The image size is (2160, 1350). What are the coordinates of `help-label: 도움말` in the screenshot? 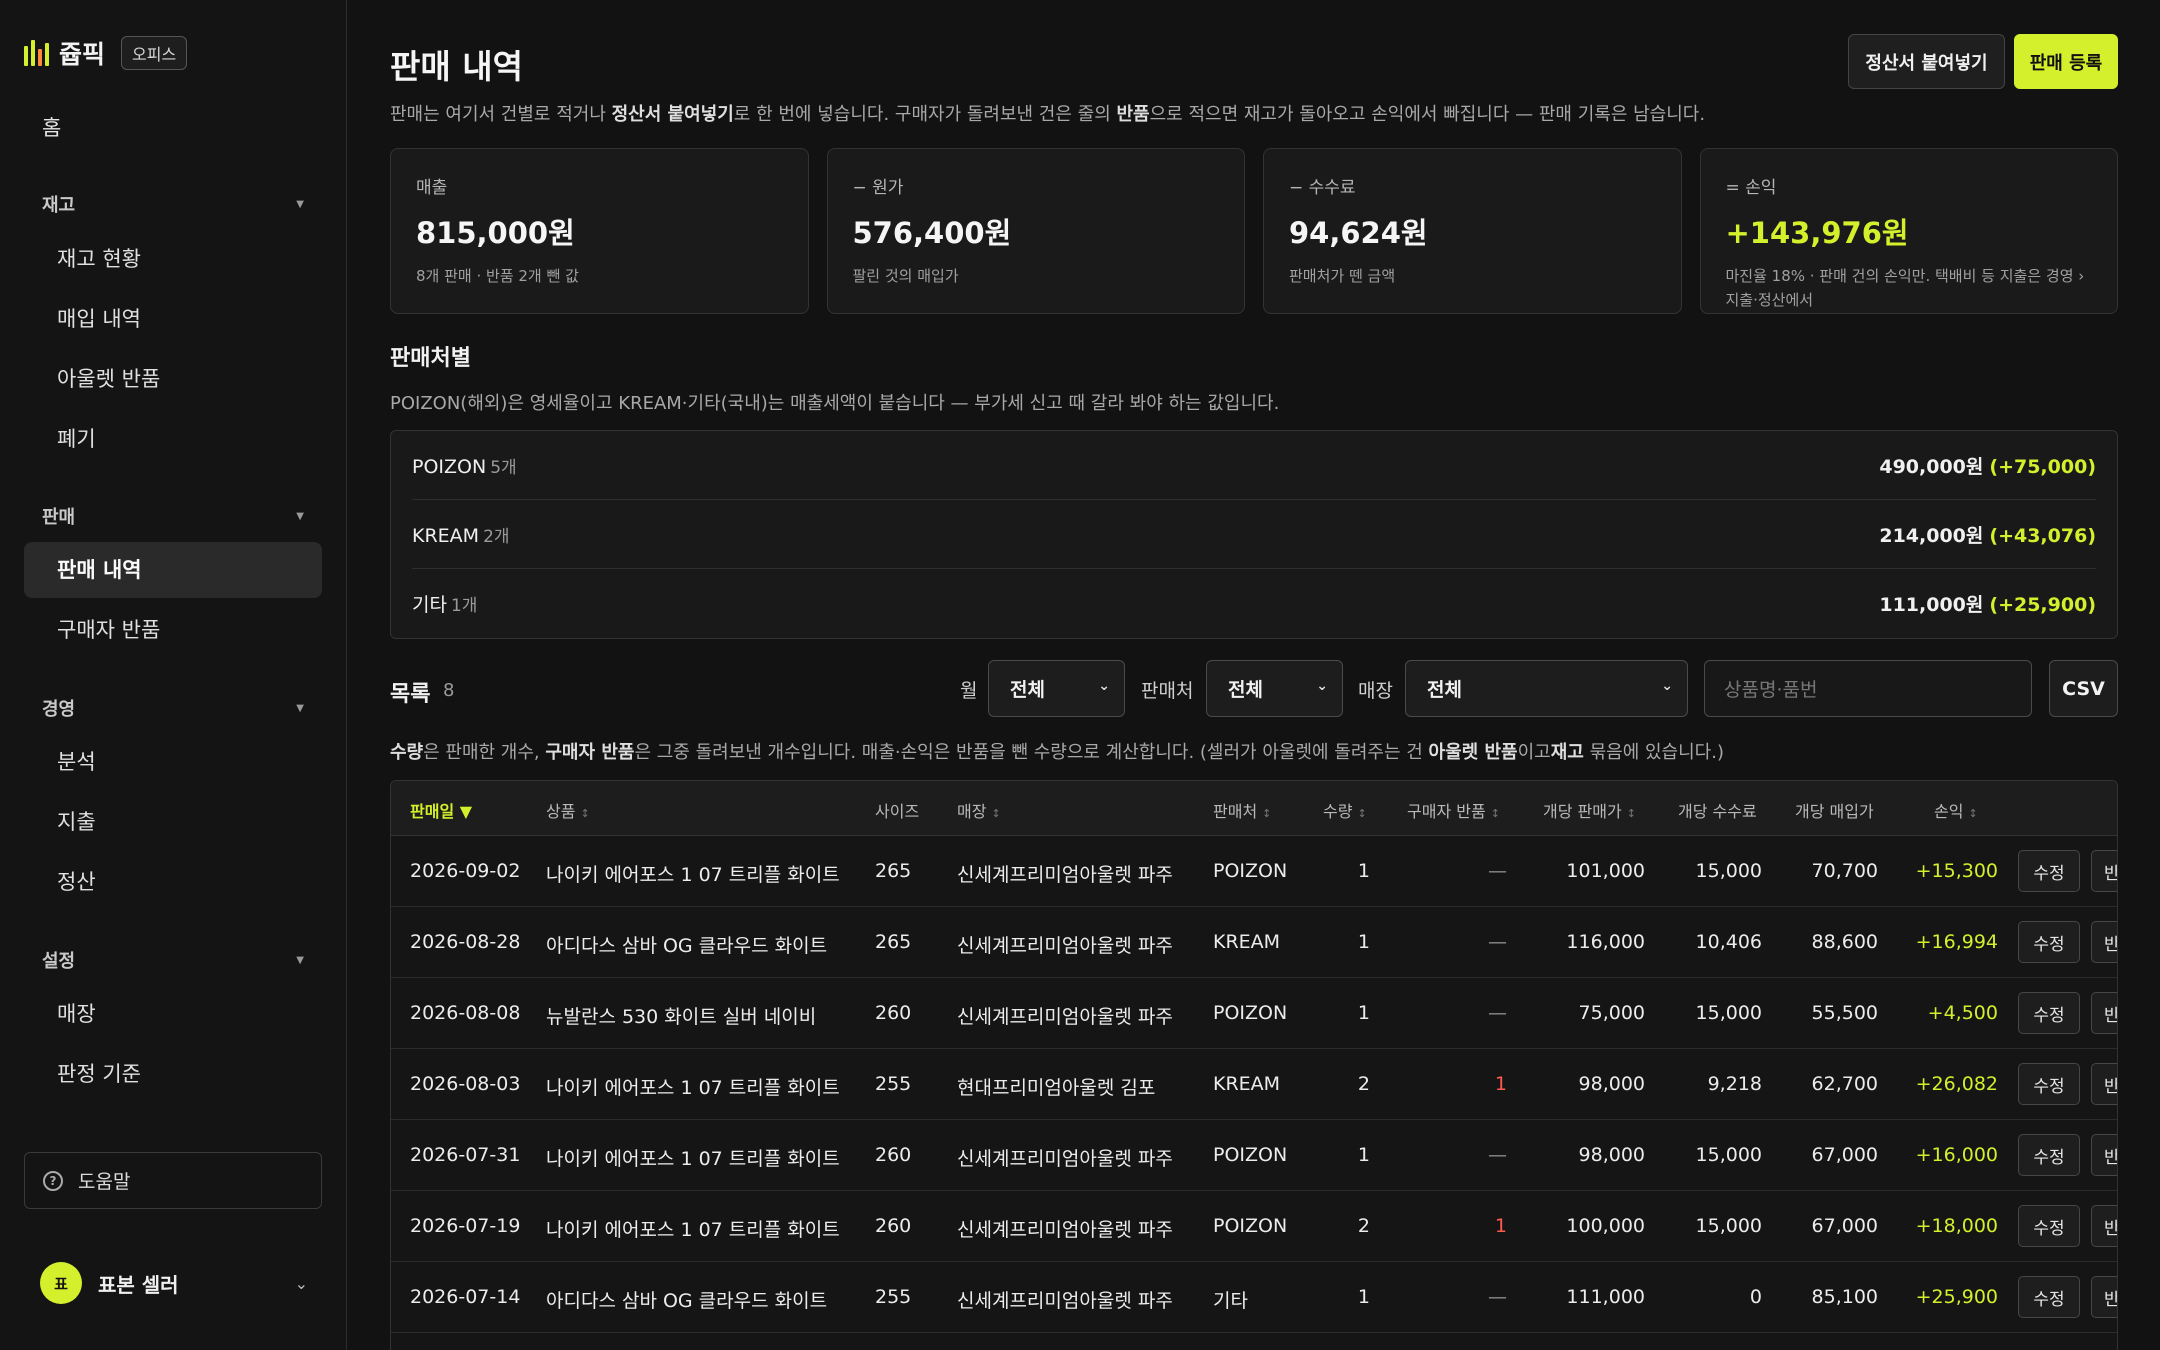 It's located at (104, 1182).